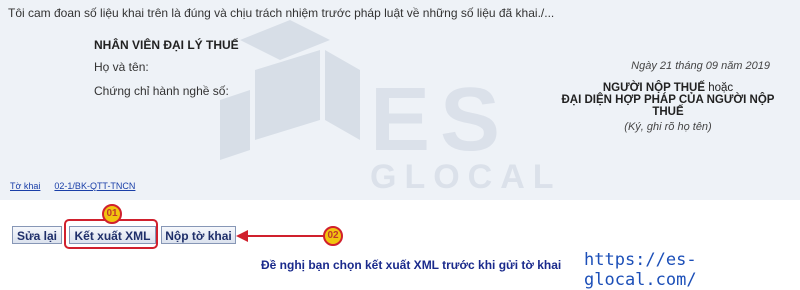 This screenshot has height=290, width=800. What do you see at coordinates (719, 88) in the screenshot?
I see `taxpayer-title-or: hoặc` at bounding box center [719, 88].